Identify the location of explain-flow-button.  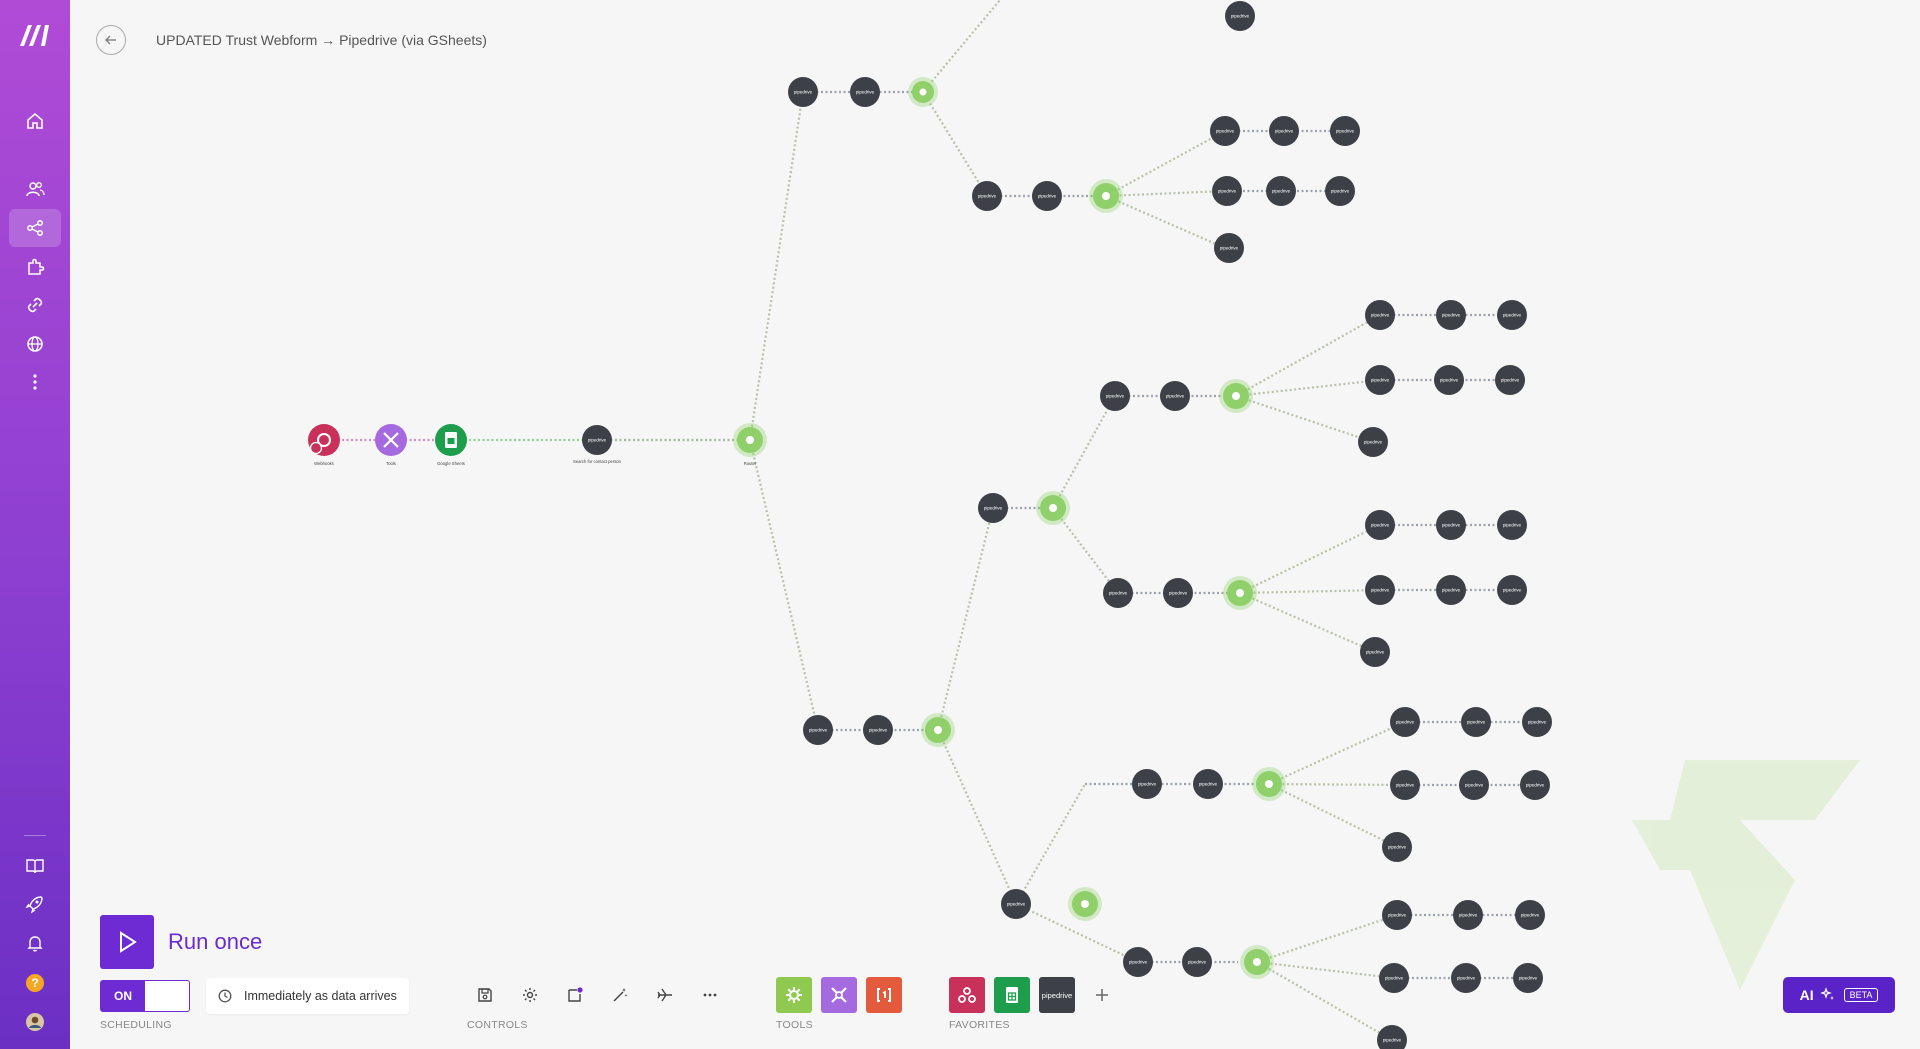
(665, 995).